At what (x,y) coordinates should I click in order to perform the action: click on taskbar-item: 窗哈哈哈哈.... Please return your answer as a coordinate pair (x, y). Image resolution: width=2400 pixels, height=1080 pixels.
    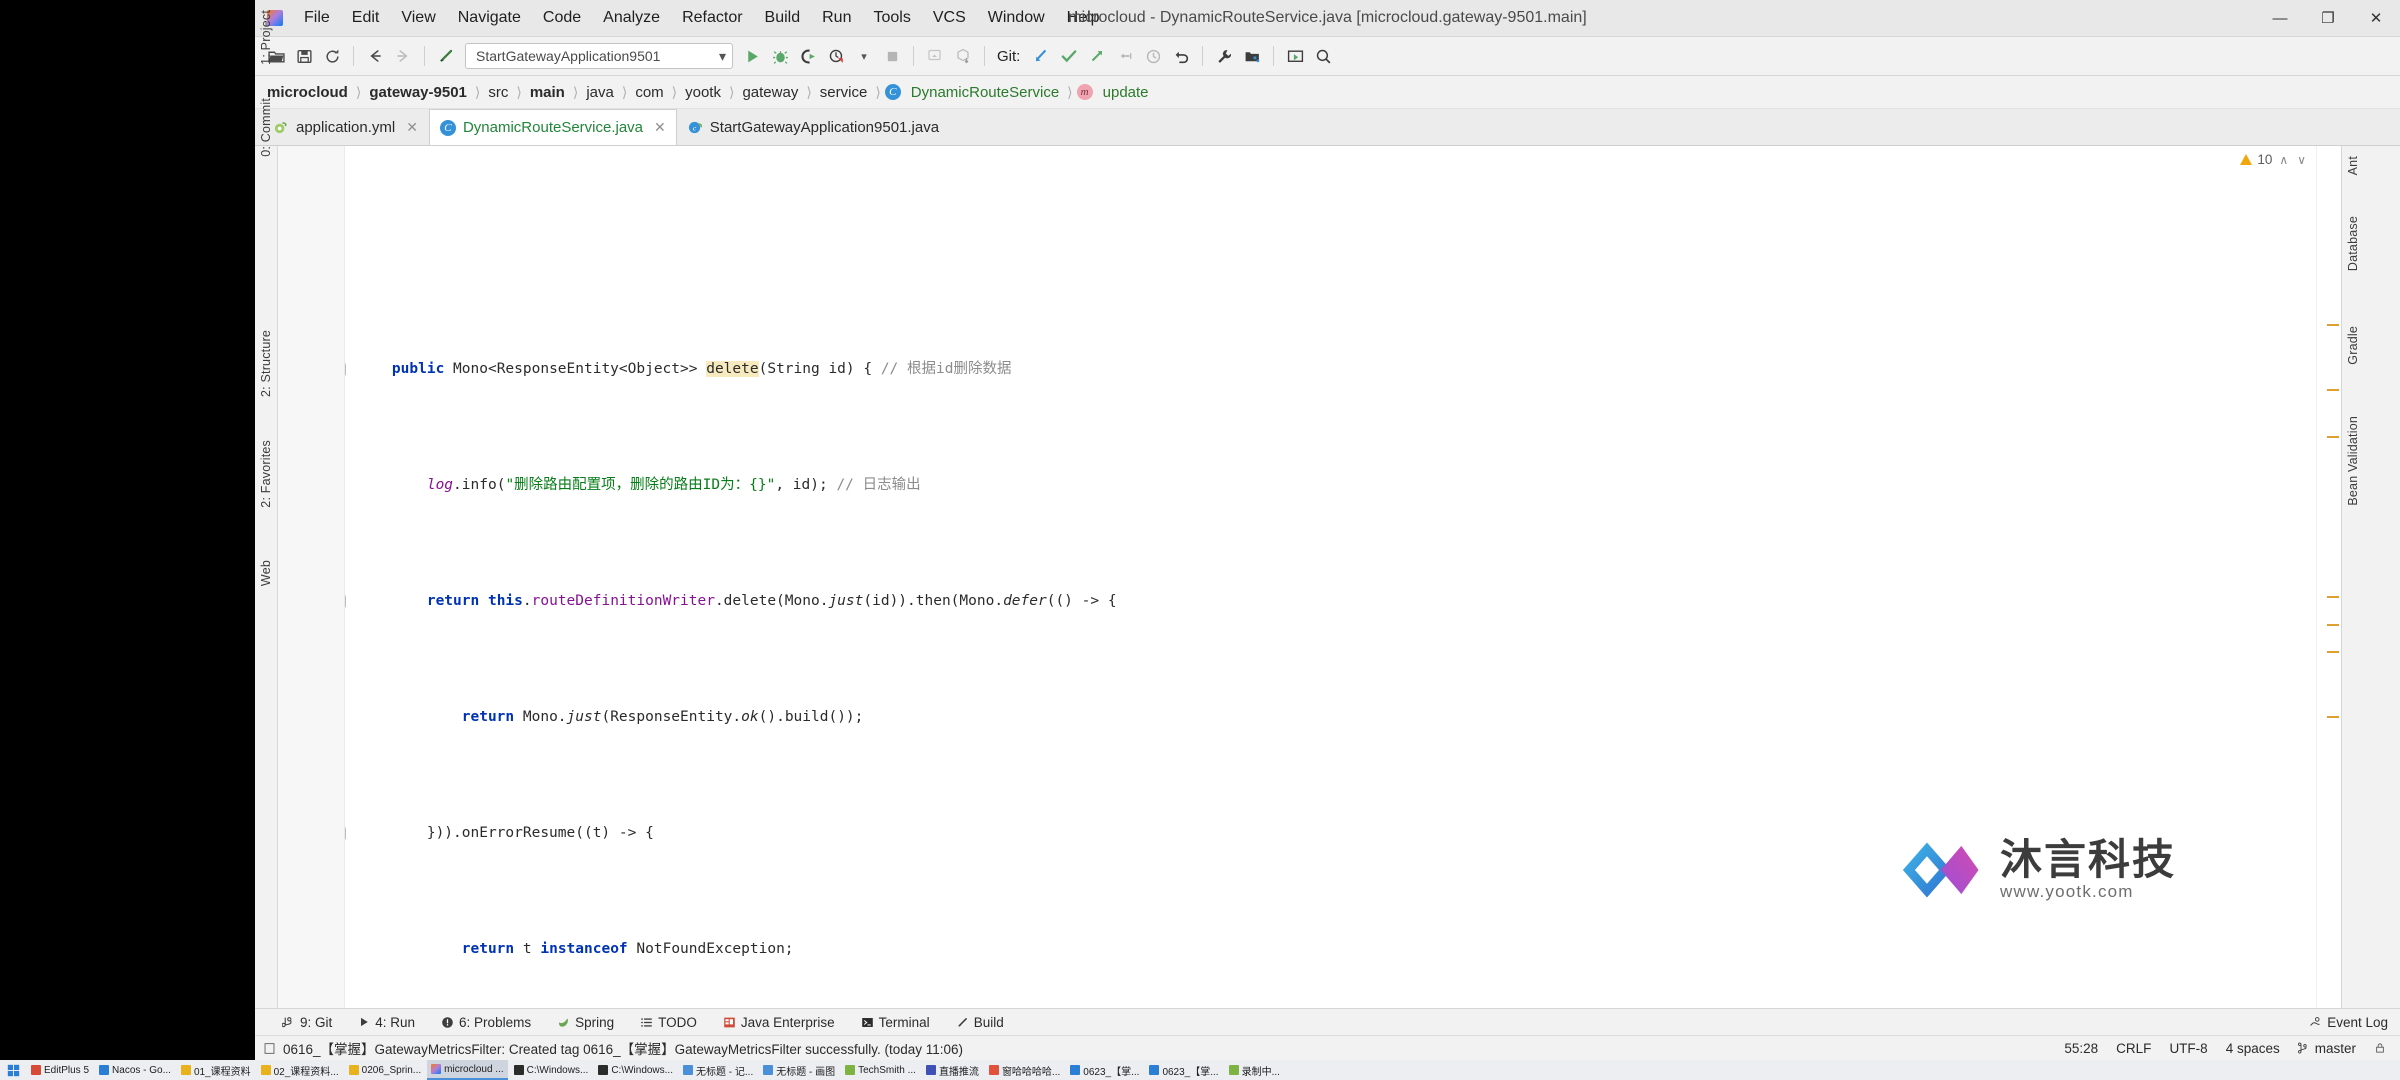
    Looking at the image, I should click on (1024, 1070).